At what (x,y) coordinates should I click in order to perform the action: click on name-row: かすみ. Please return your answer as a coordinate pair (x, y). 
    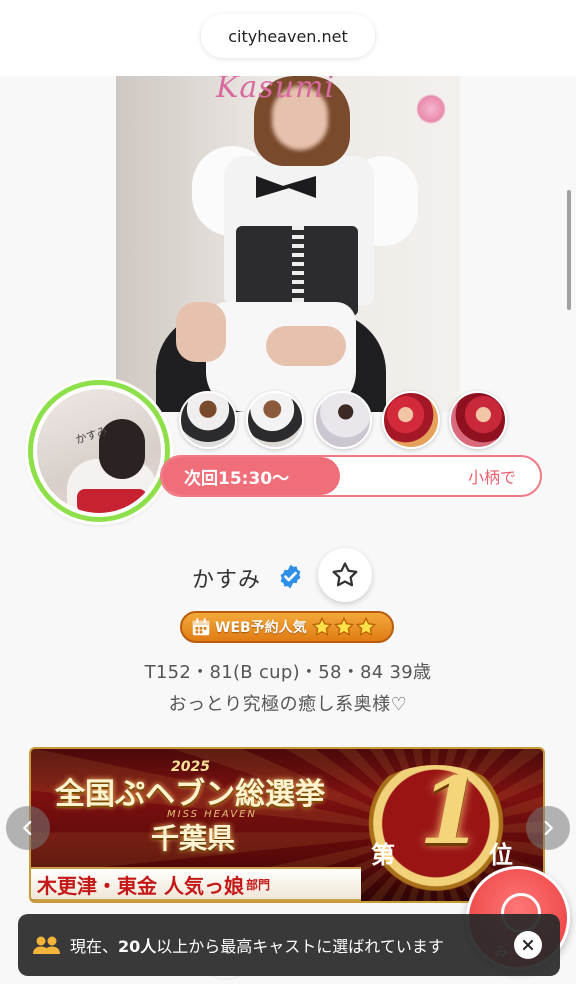
    Looking at the image, I should click on (288, 575).